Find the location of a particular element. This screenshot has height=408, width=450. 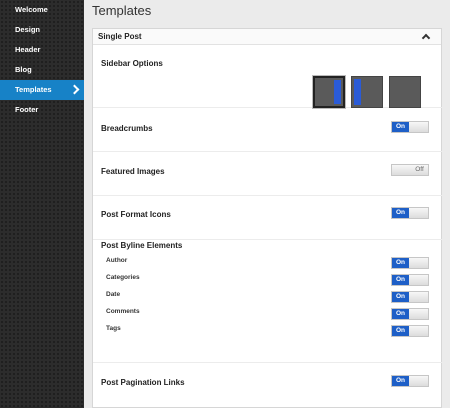

byline-tags-label: Tags is located at coordinates (113, 328).